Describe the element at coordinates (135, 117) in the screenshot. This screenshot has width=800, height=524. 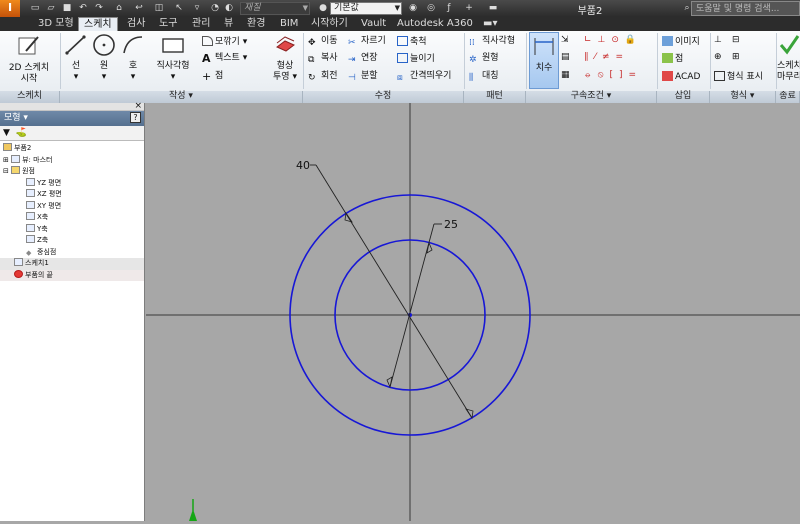
I see `help-icon: ?` at that location.